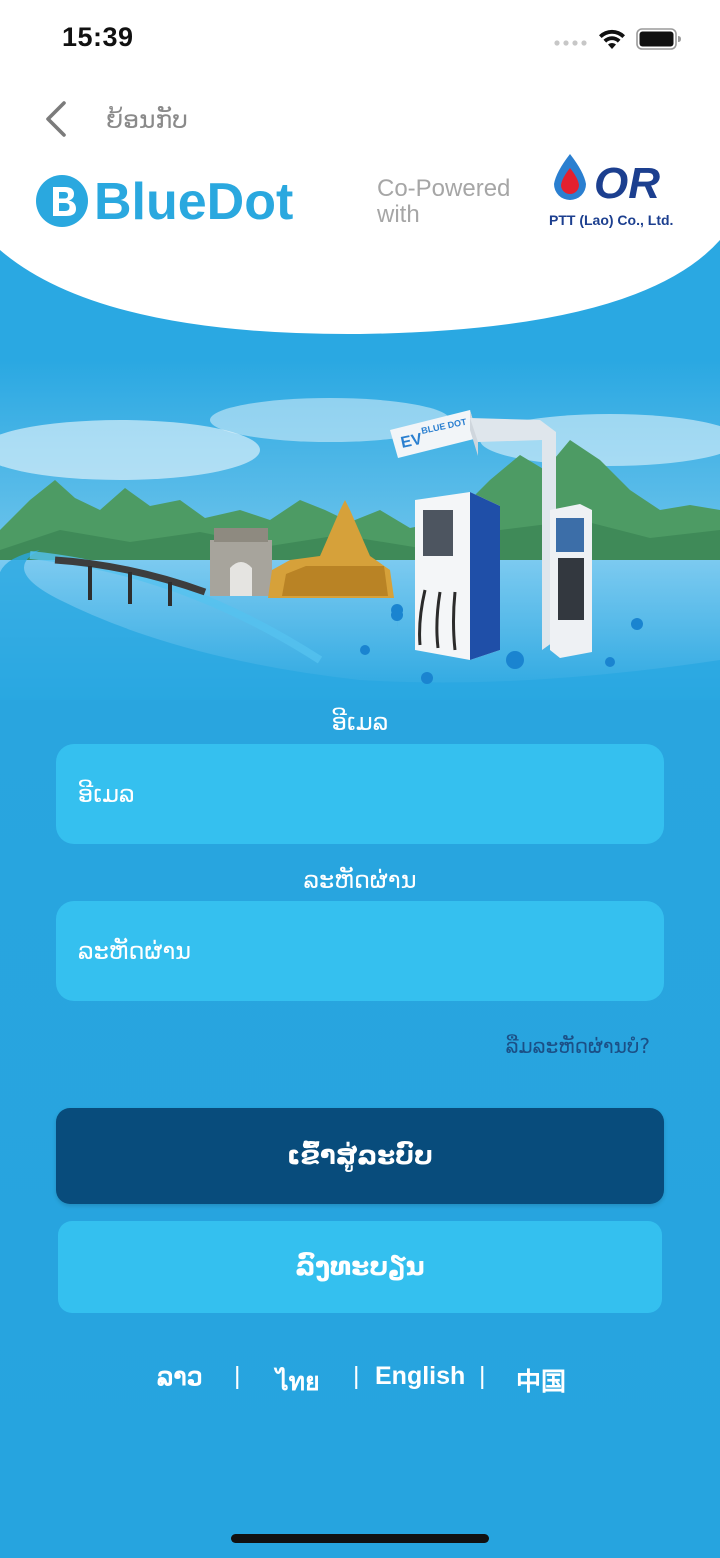  I want to click on battery-icon, so click(658, 39).